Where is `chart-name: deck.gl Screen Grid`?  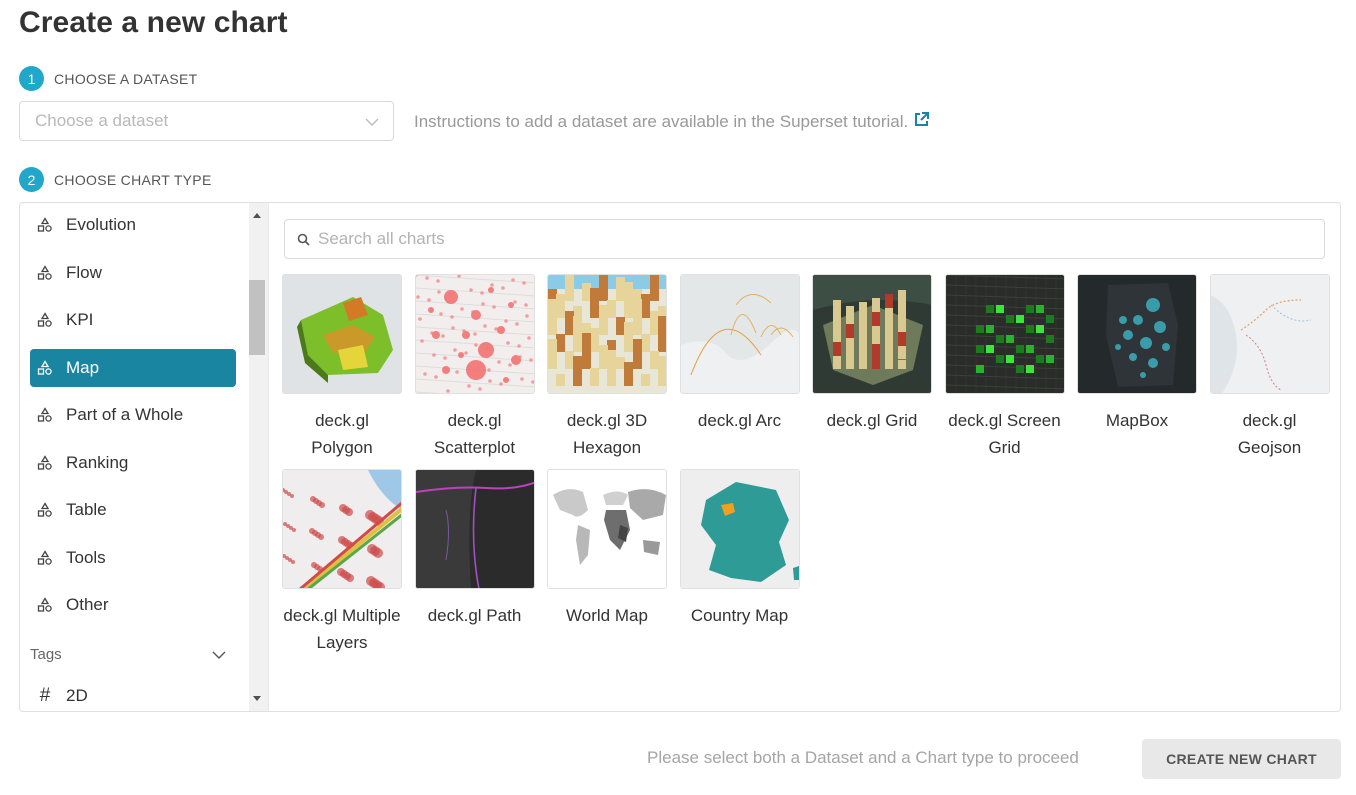 chart-name: deck.gl Screen Grid is located at coordinates (1004, 434).